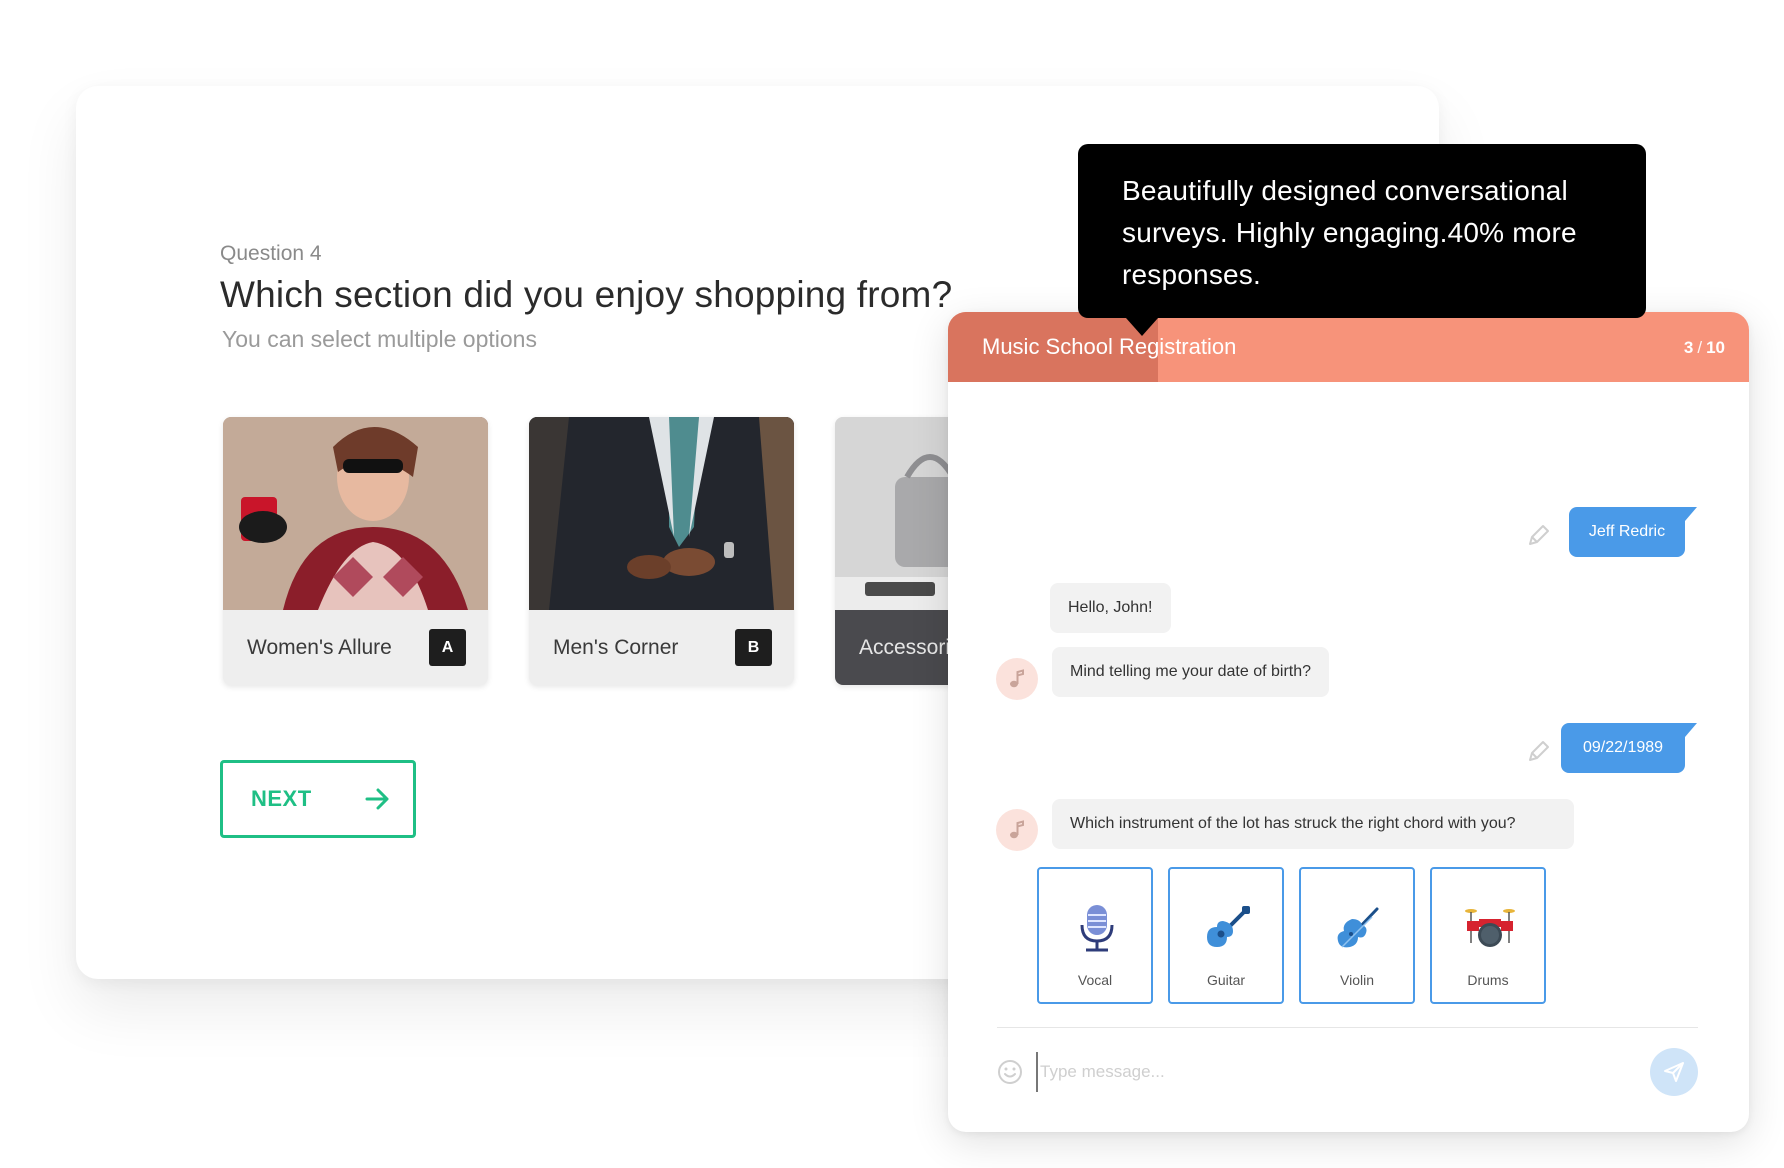 This screenshot has height=1168, width=1784. What do you see at coordinates (1633, 532) in the screenshot?
I see `user-bubble-name: Jeff Redric` at bounding box center [1633, 532].